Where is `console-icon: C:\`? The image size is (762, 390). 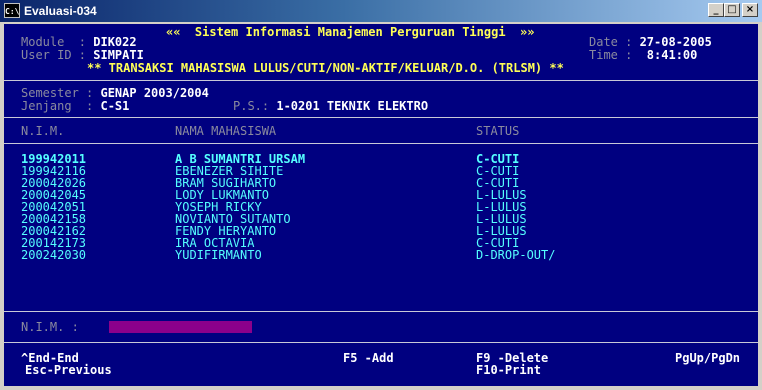
console-icon: C:\ is located at coordinates (12, 10).